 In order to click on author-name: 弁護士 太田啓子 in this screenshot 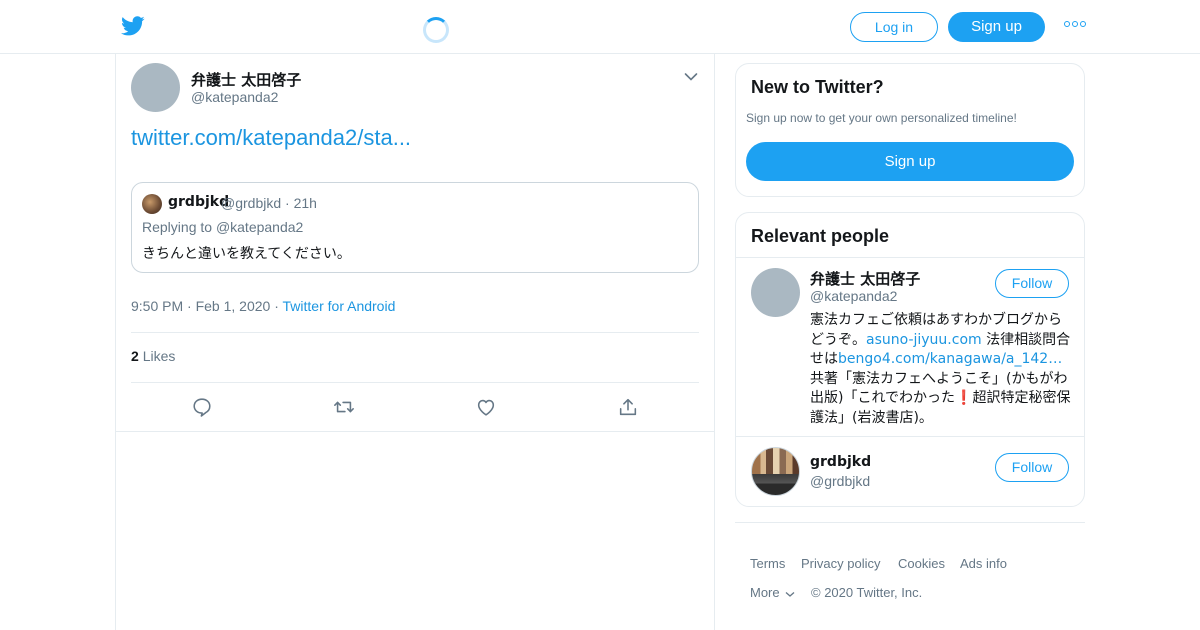, I will do `click(246, 79)`.